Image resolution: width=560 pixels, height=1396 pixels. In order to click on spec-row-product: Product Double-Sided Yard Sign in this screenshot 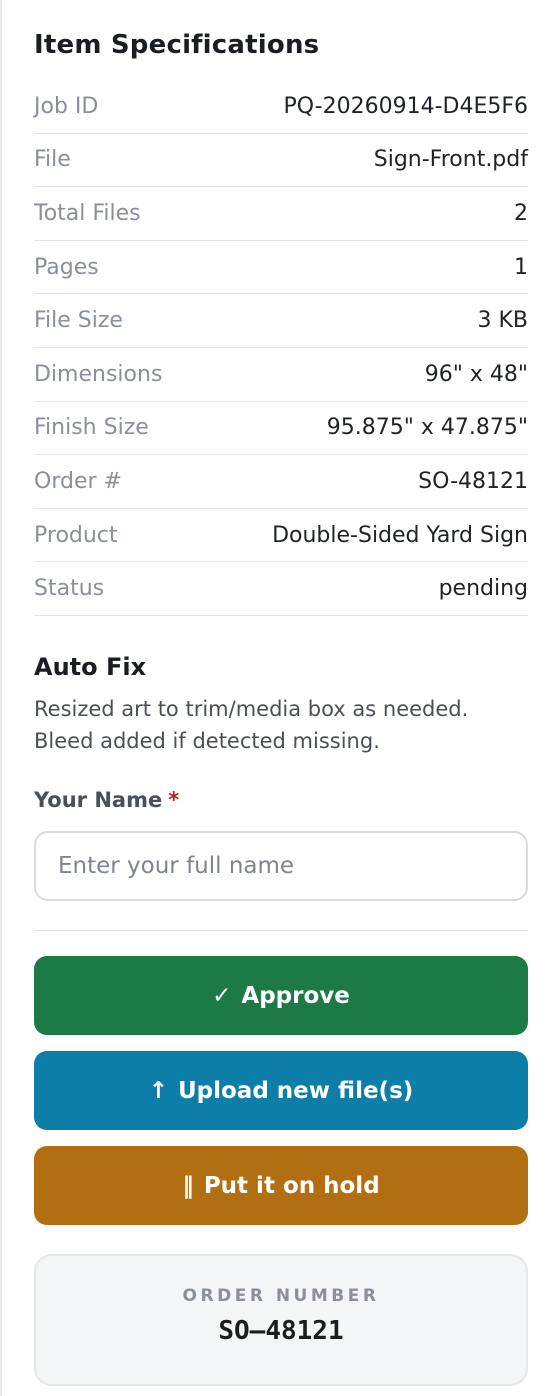, I will do `click(281, 536)`.